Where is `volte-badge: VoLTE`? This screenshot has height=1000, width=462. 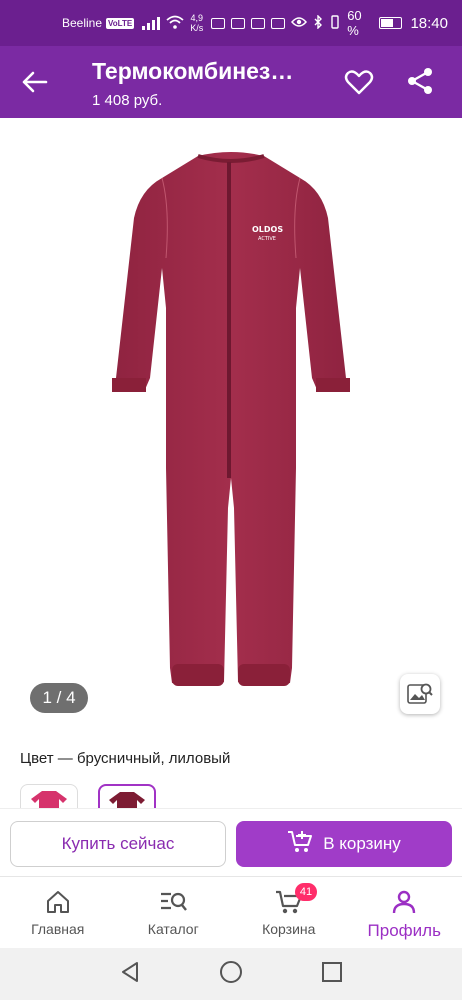 volte-badge: VoLTE is located at coordinates (120, 23).